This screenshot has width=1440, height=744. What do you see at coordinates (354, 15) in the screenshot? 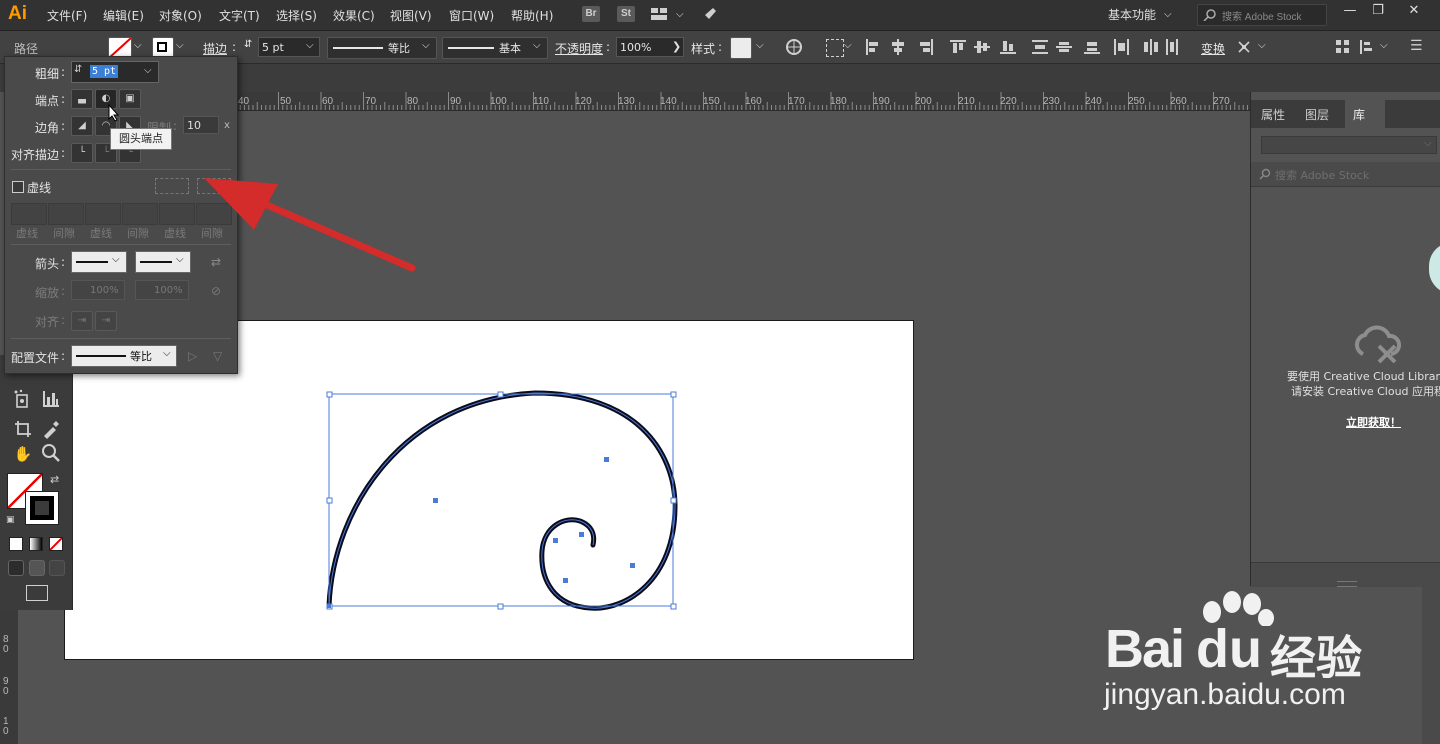
I see `menu-effect: 效果(C)` at bounding box center [354, 15].